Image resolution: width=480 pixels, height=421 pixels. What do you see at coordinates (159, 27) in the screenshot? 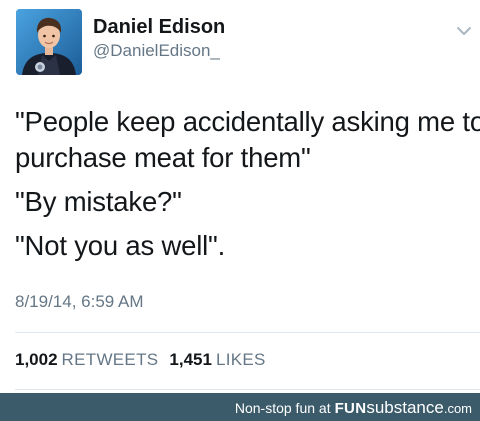
I see `display-name: Daniel Edison` at bounding box center [159, 27].